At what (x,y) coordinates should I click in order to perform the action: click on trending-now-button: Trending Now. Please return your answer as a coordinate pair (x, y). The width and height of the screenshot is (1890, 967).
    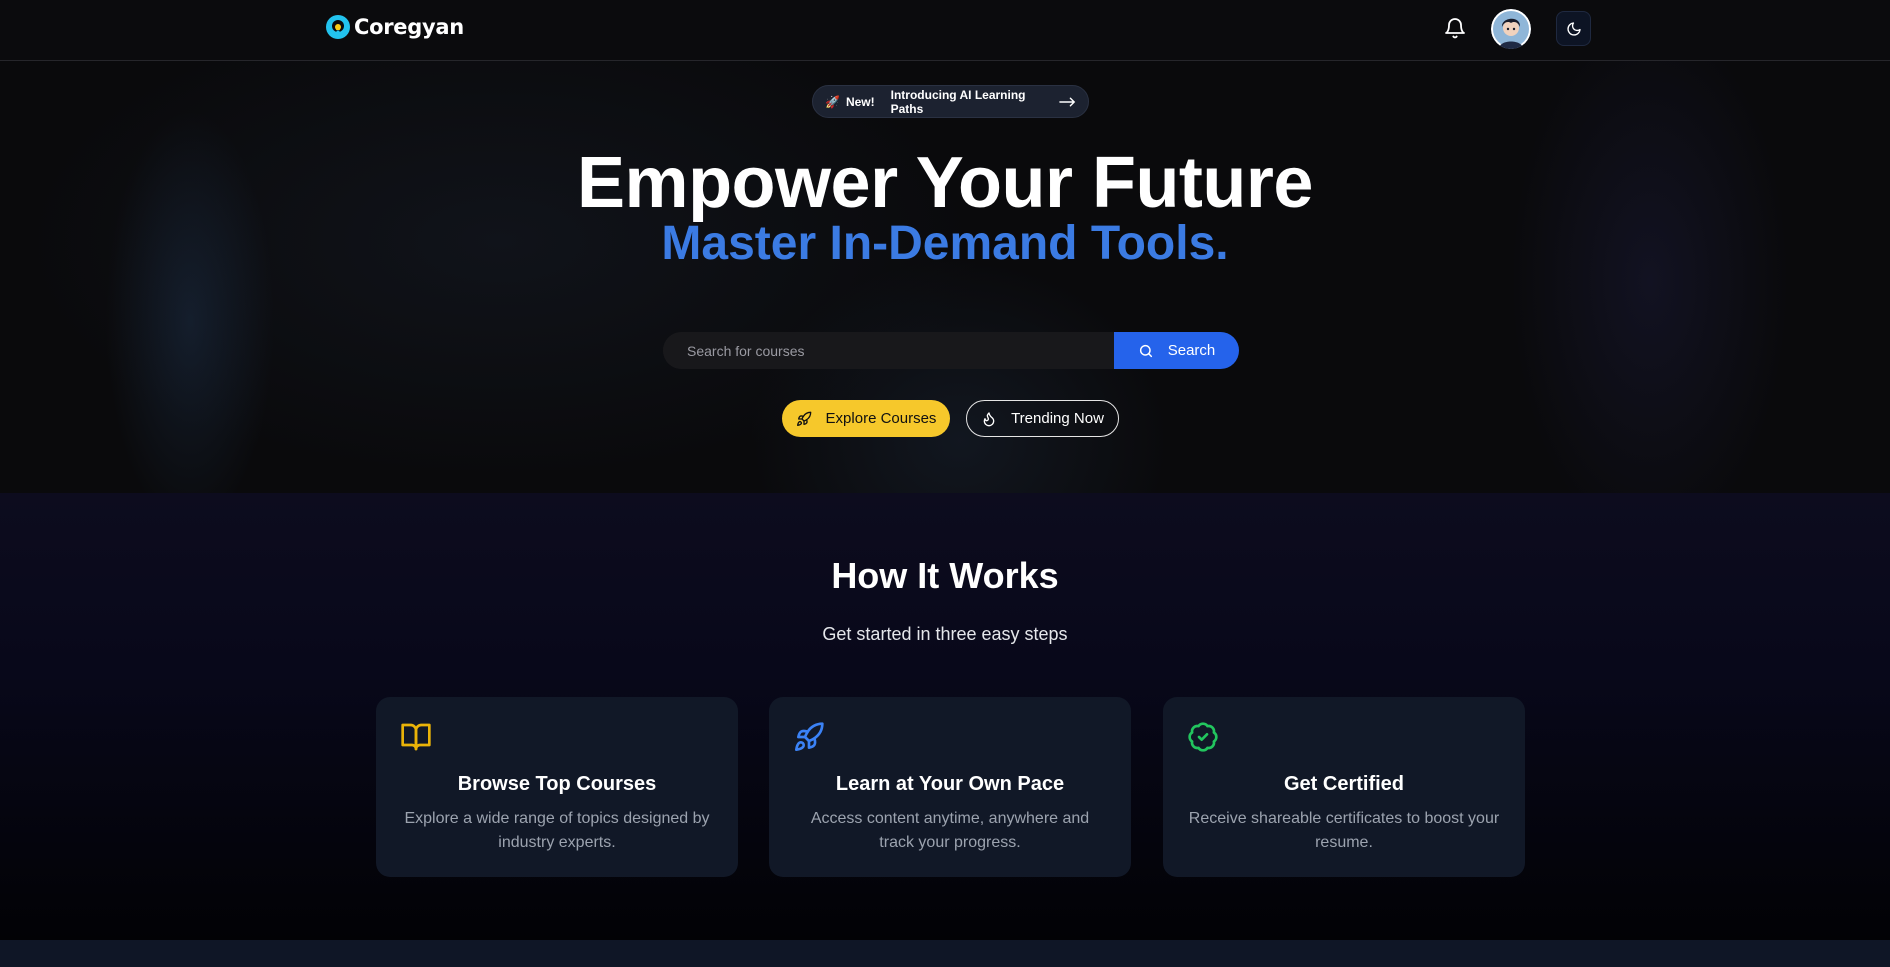
    Looking at the image, I should click on (1042, 418).